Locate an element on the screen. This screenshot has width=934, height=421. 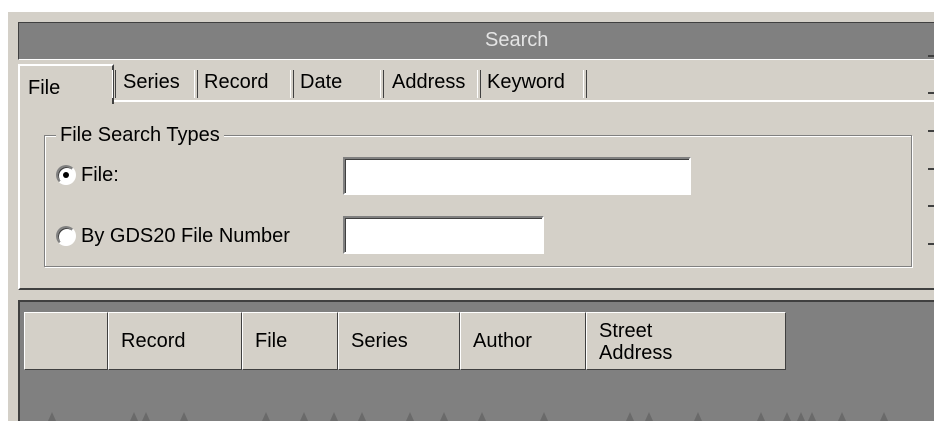
group-label: File Search Types is located at coordinates (140, 135).